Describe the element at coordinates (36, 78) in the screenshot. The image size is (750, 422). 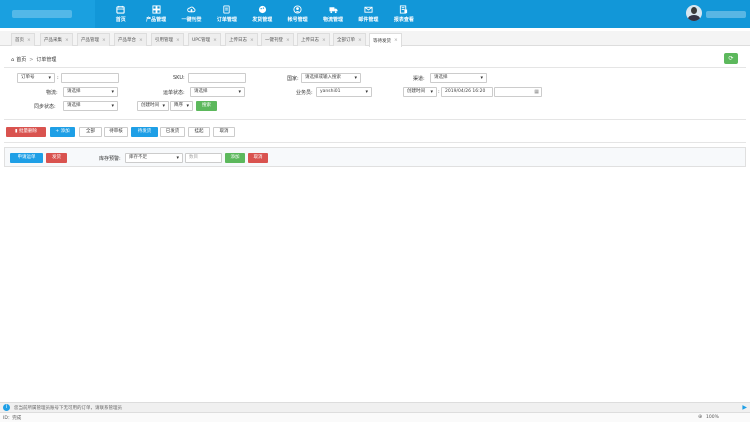
I see `order-number-type-select: 订单号` at that location.